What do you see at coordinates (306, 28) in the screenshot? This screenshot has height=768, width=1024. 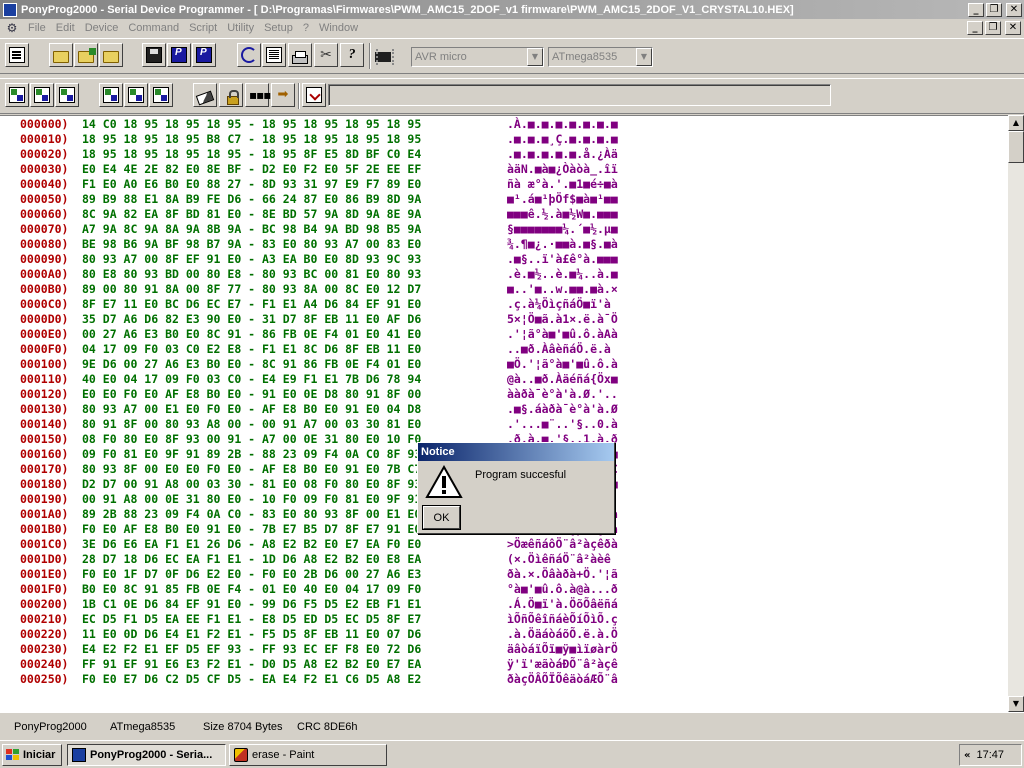 I see `menu-help: ?` at bounding box center [306, 28].